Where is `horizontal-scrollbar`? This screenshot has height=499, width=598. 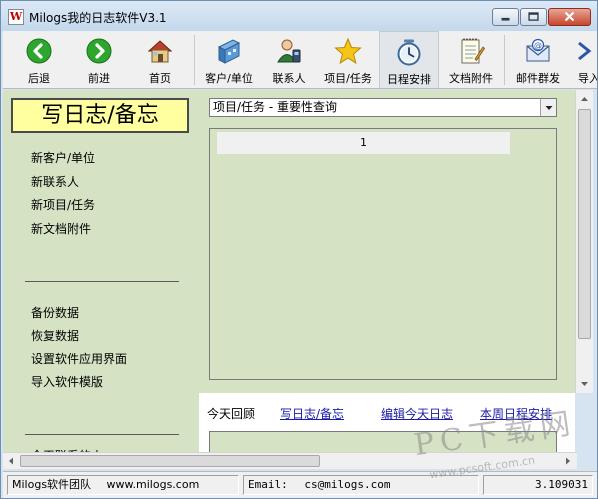 horizontal-scrollbar is located at coordinates (290, 460).